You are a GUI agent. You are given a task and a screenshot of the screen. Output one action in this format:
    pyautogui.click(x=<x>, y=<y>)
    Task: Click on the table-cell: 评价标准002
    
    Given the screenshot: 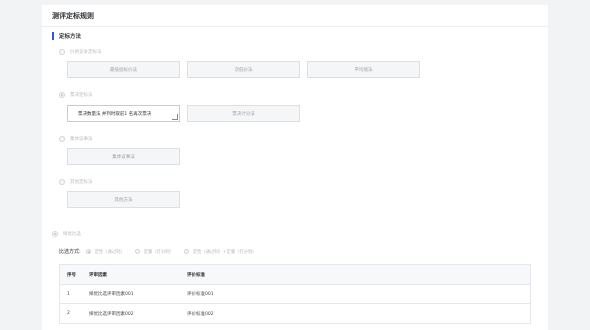 What is the action you would take?
    pyautogui.click(x=200, y=314)
    